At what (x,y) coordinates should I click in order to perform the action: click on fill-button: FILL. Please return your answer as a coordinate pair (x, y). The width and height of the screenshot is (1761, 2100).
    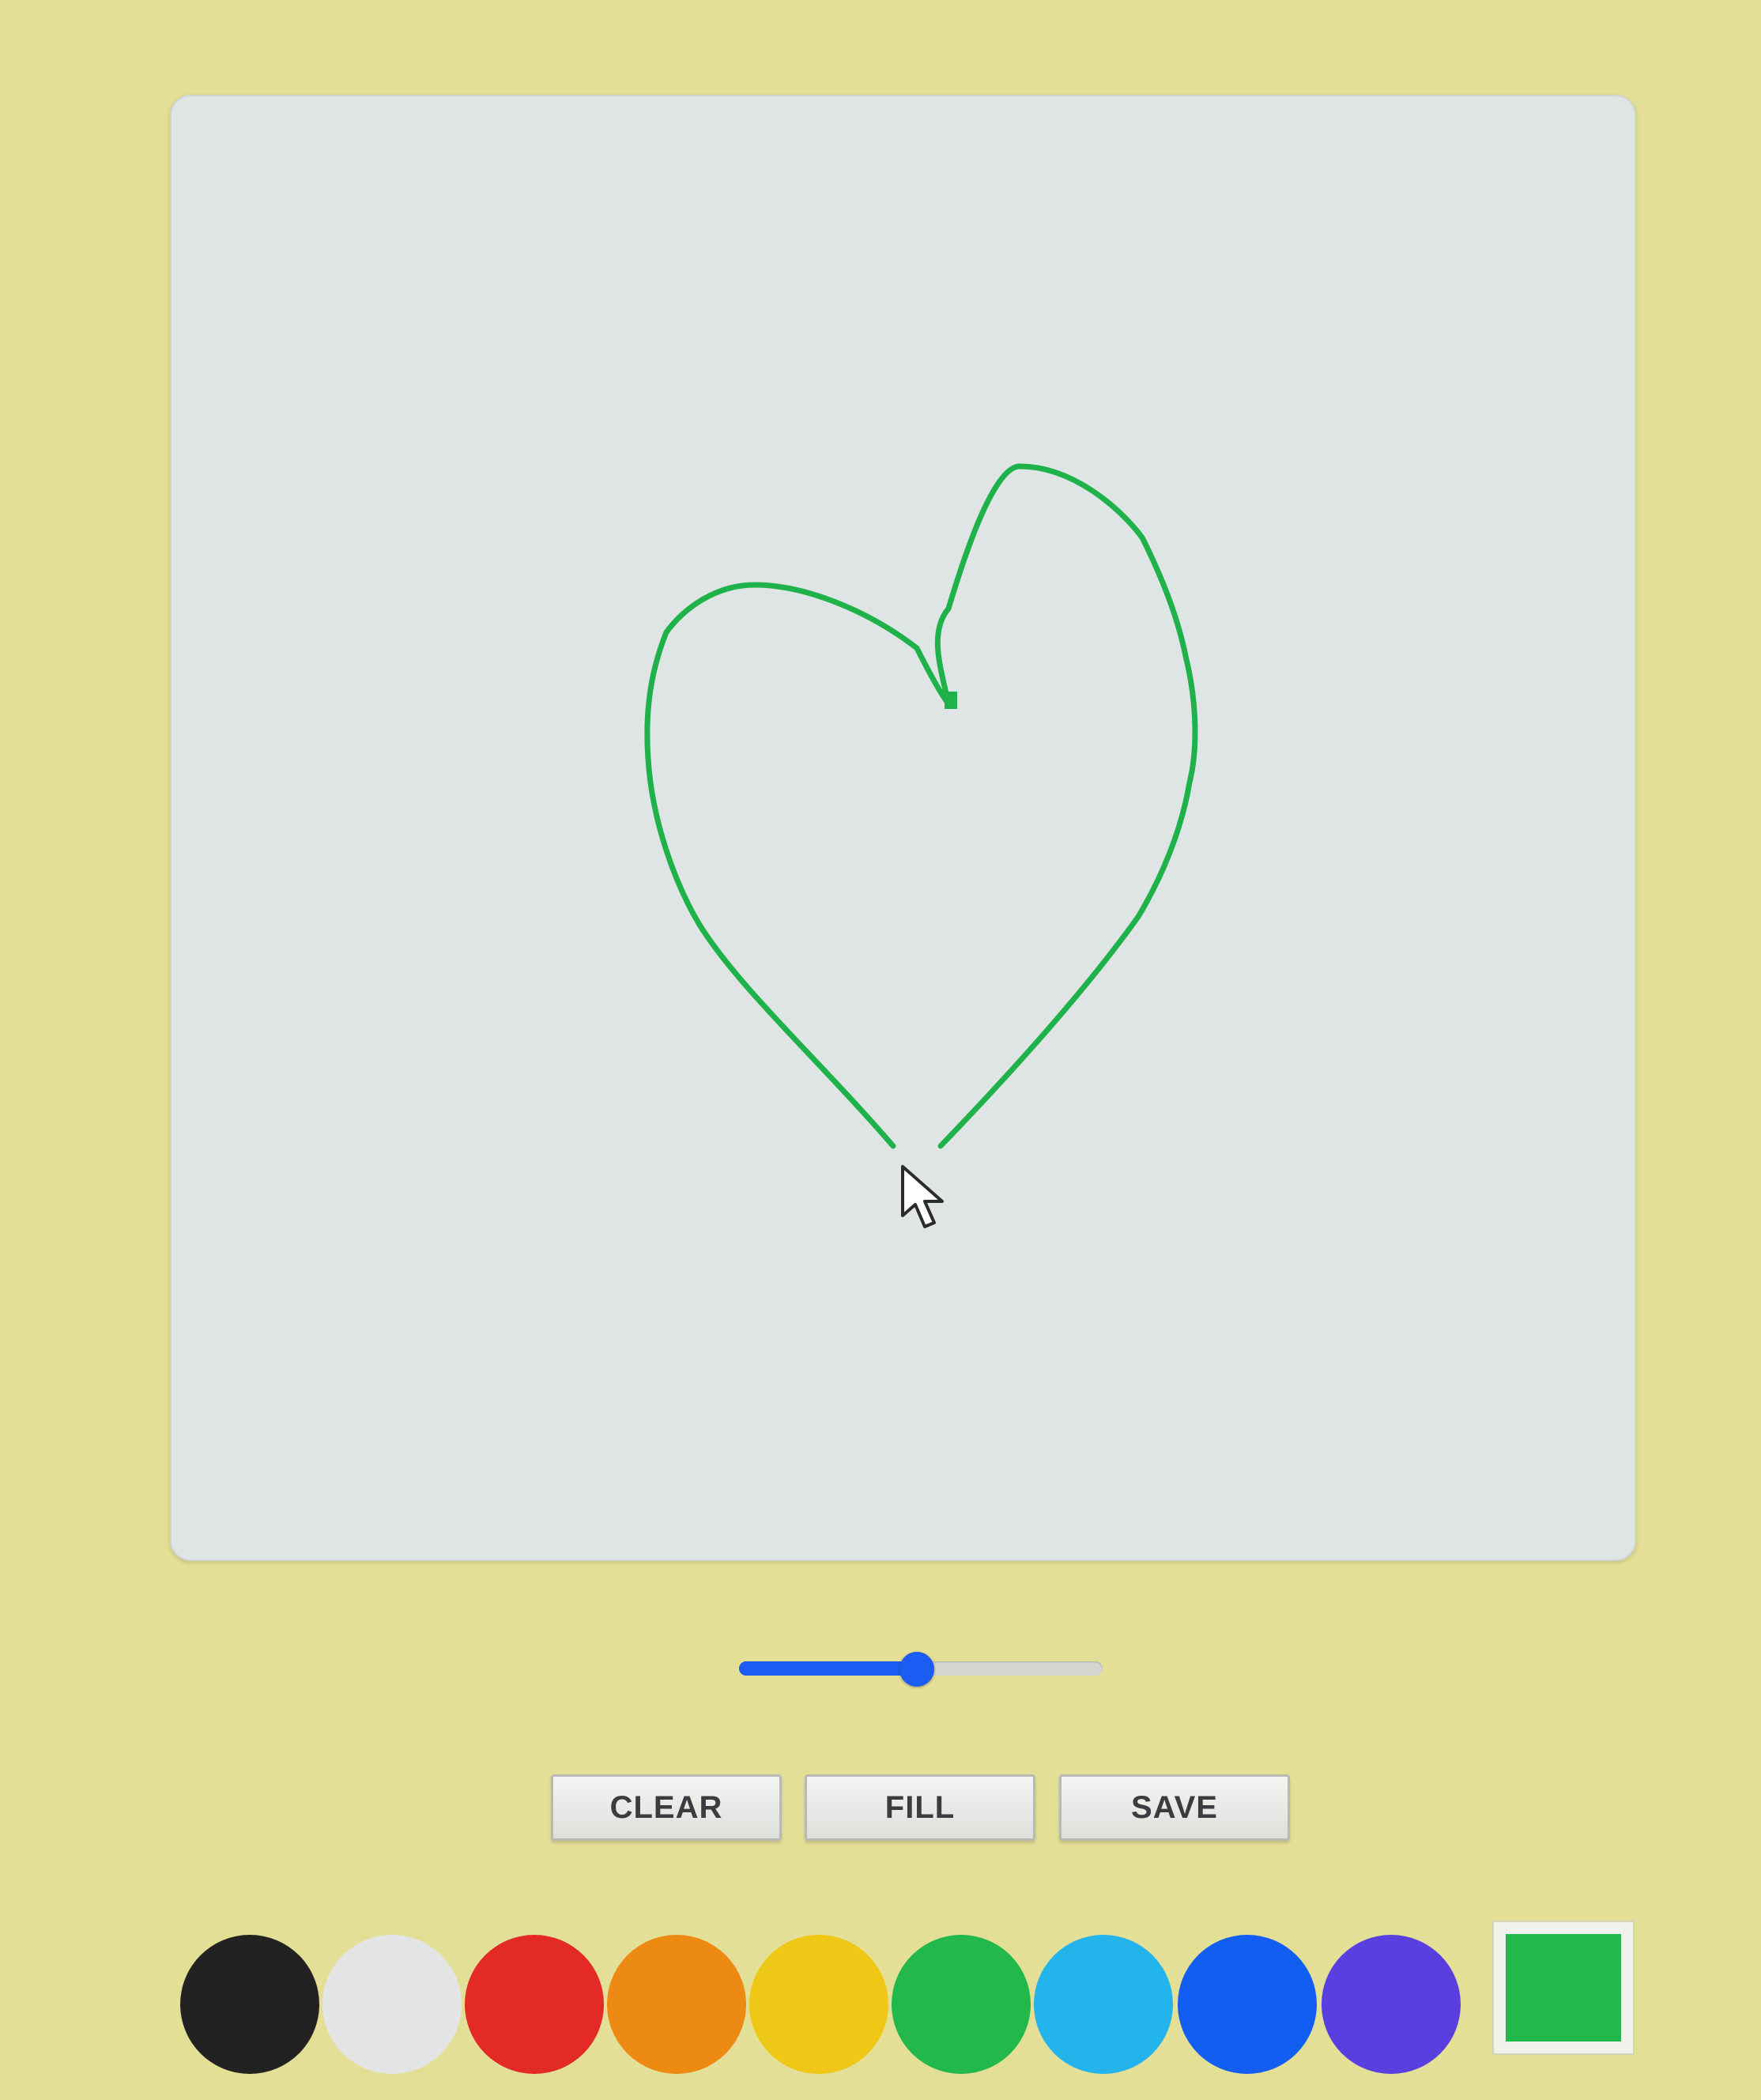
    Looking at the image, I should click on (920, 1808).